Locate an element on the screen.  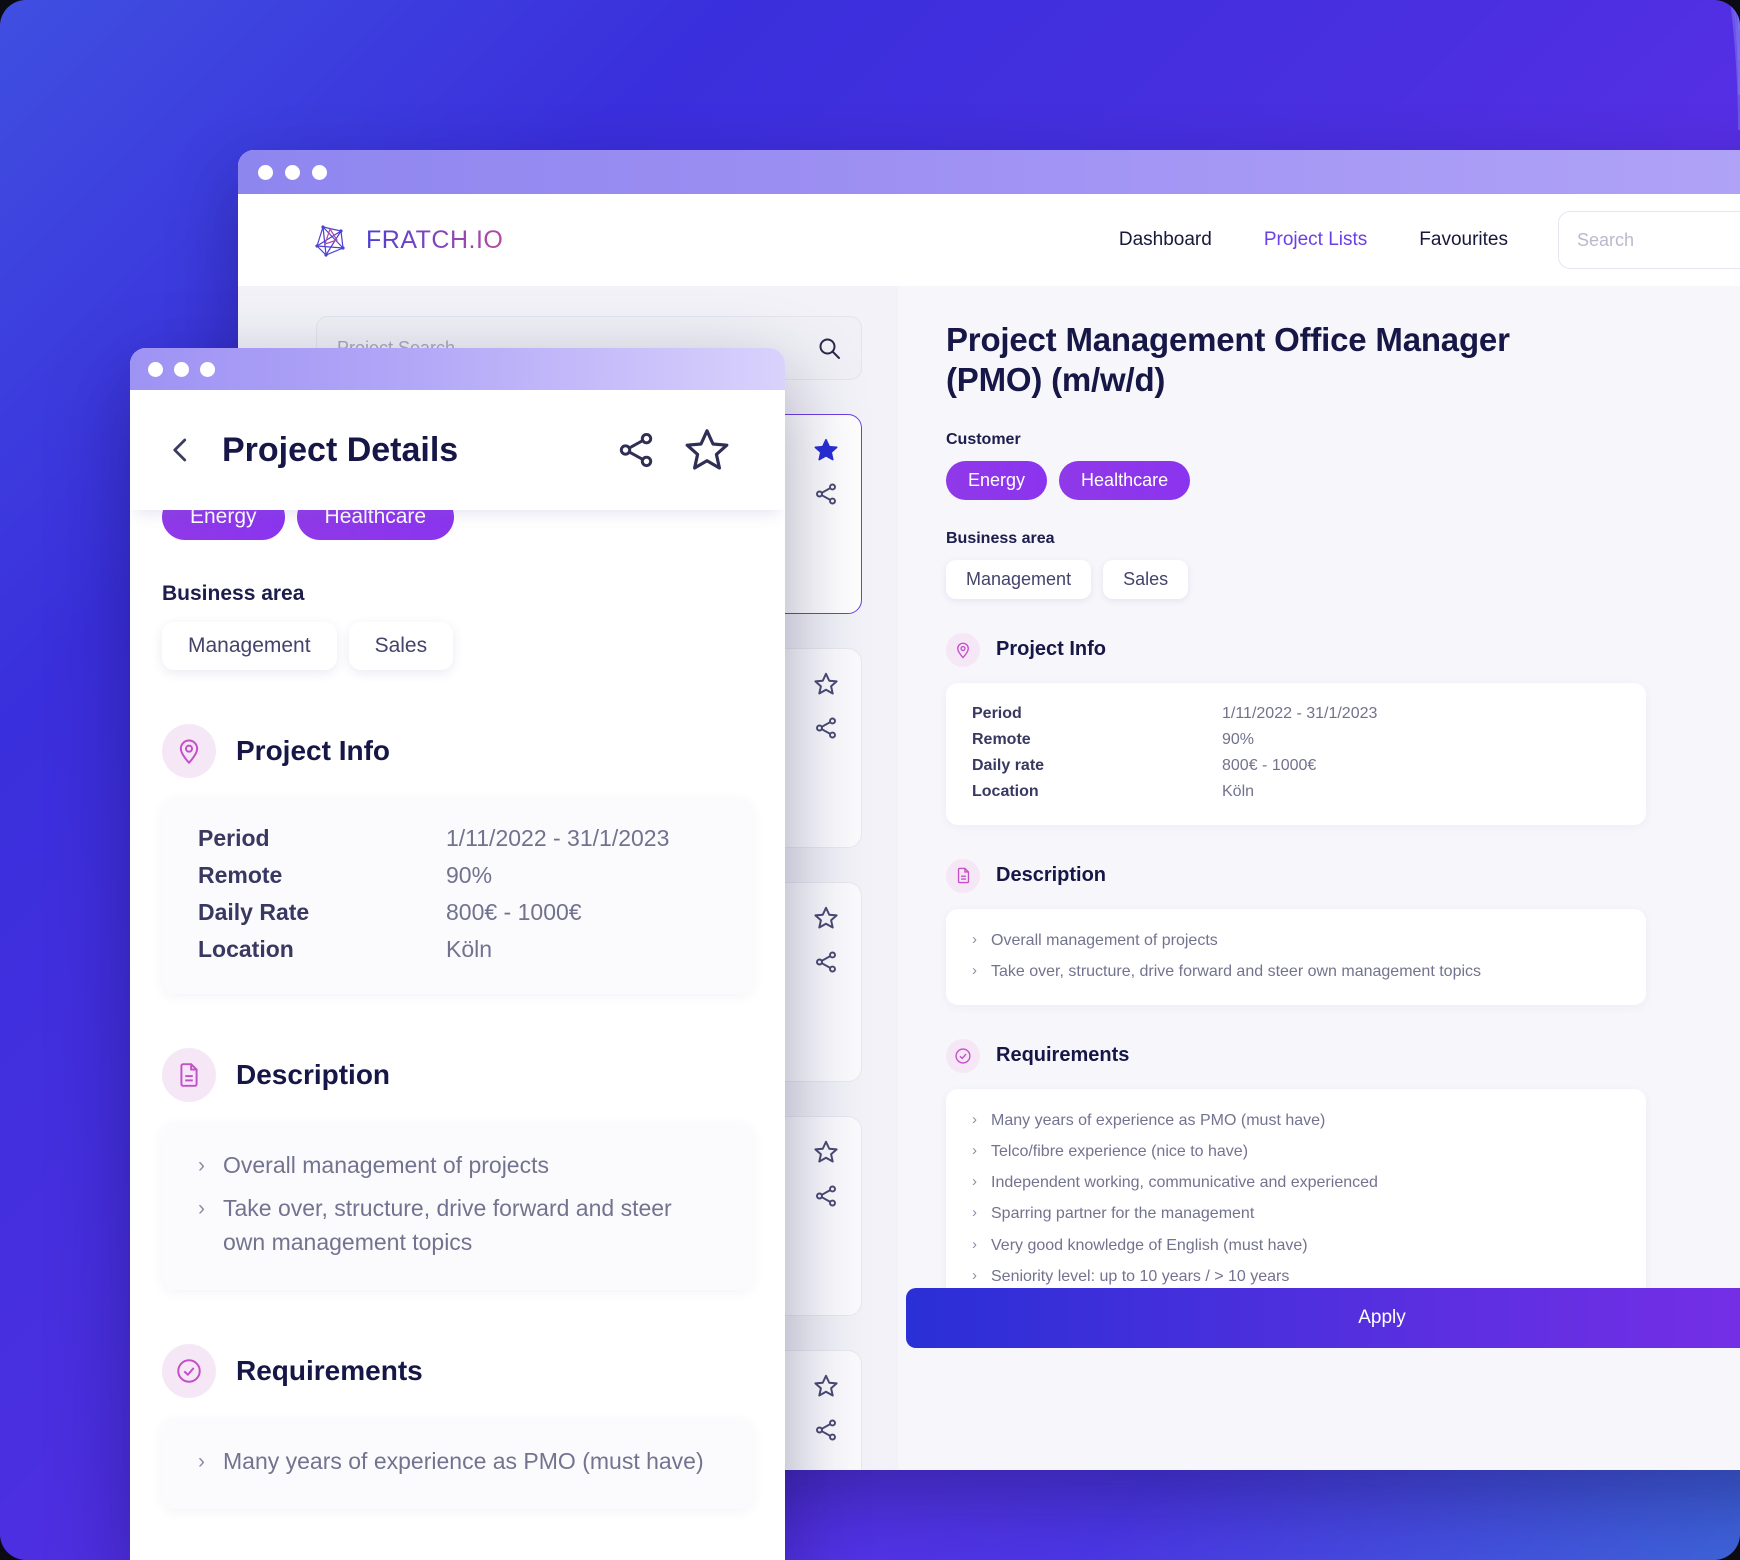
window-titlebar is located at coordinates (989, 172).